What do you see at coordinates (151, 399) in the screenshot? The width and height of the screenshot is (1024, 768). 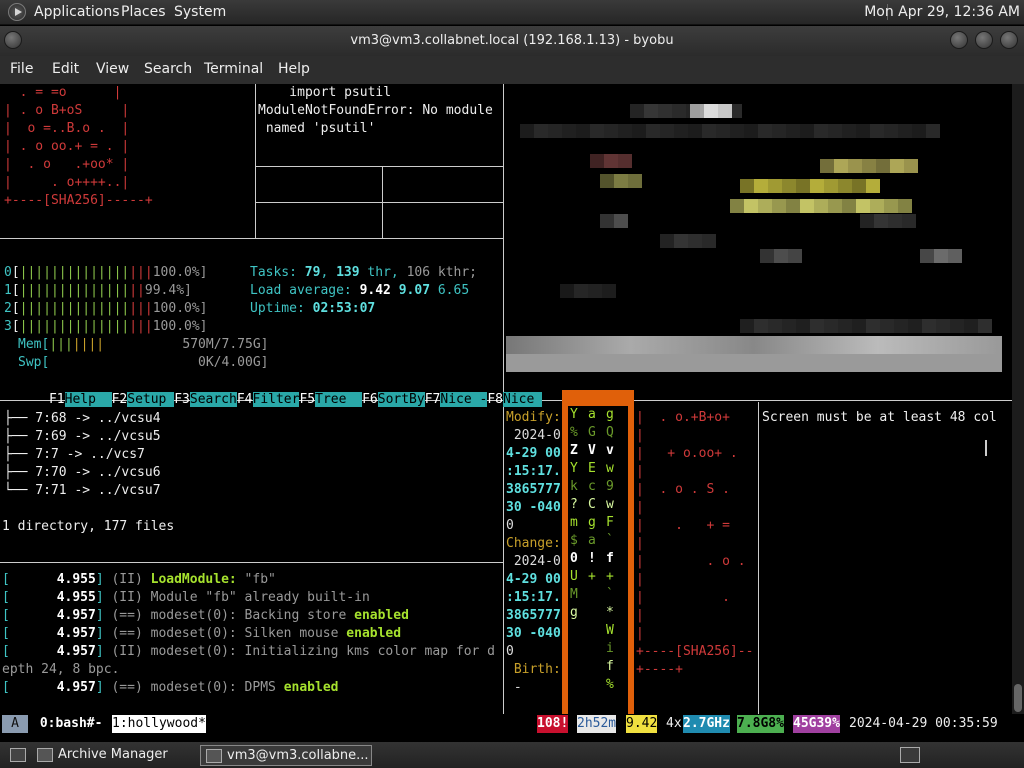 I see `htop-f2-setup: Setup` at bounding box center [151, 399].